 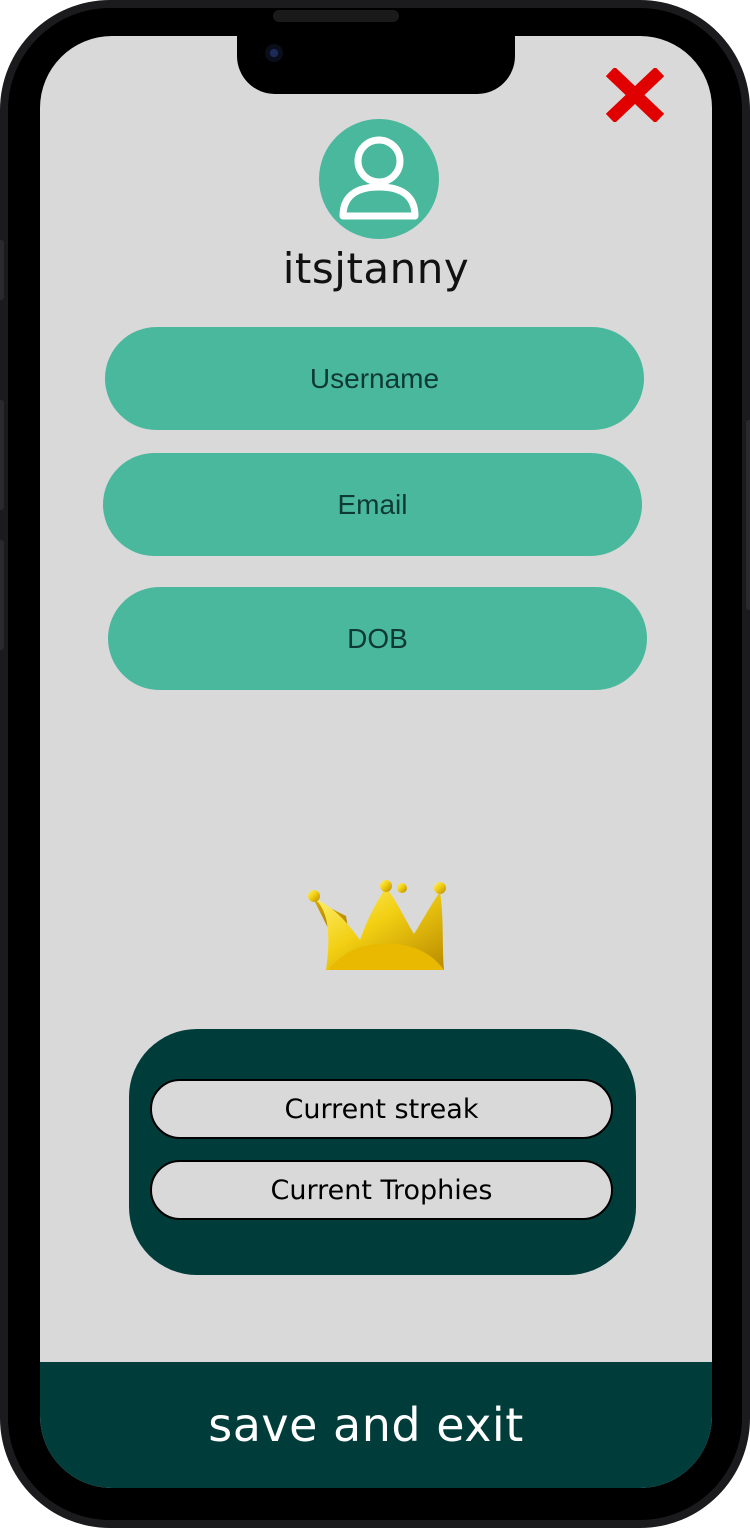 I want to click on profile-display-name: itsjtanny, so click(x=376, y=268).